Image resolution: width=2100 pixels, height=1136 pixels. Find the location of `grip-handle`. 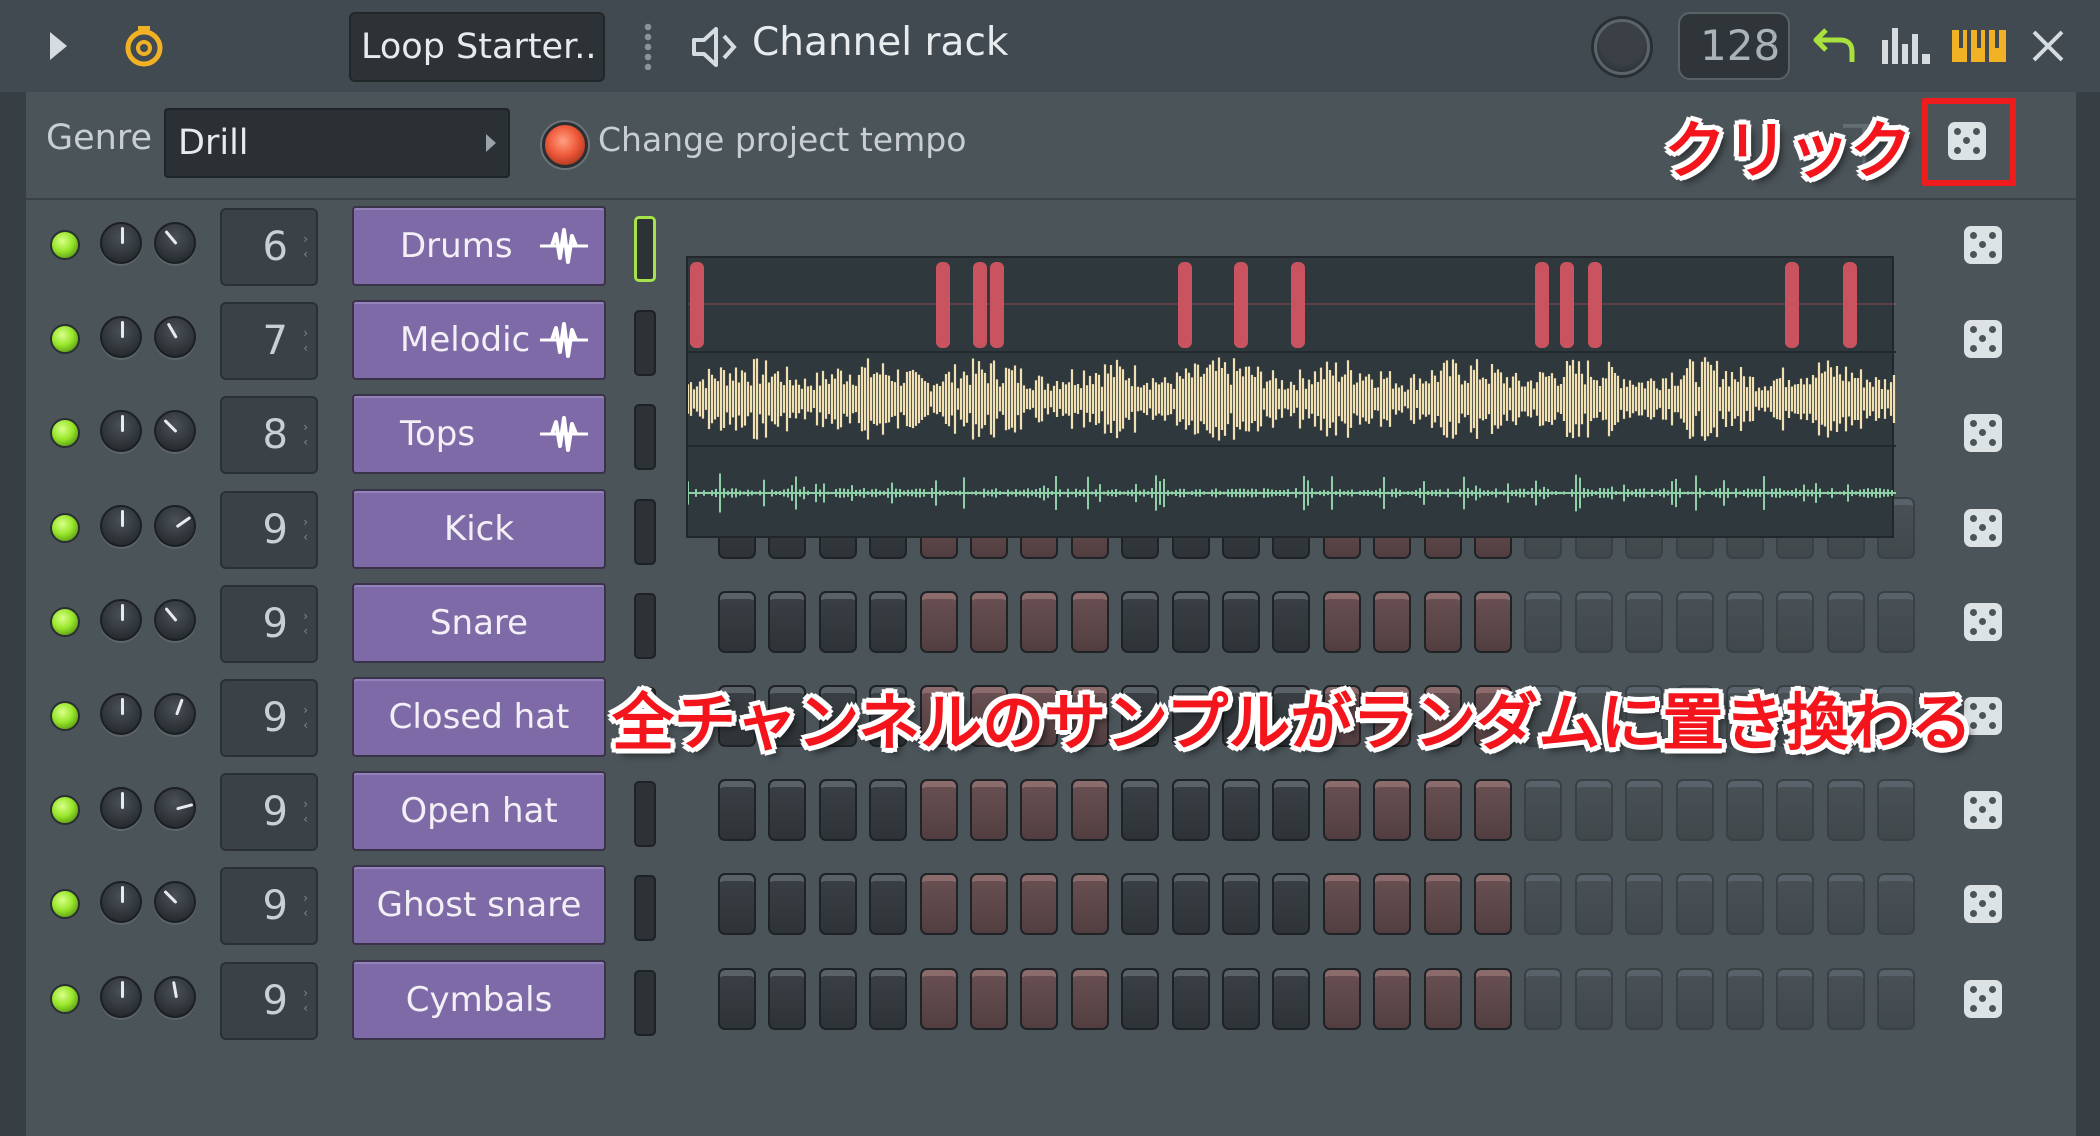

grip-handle is located at coordinates (648, 46).